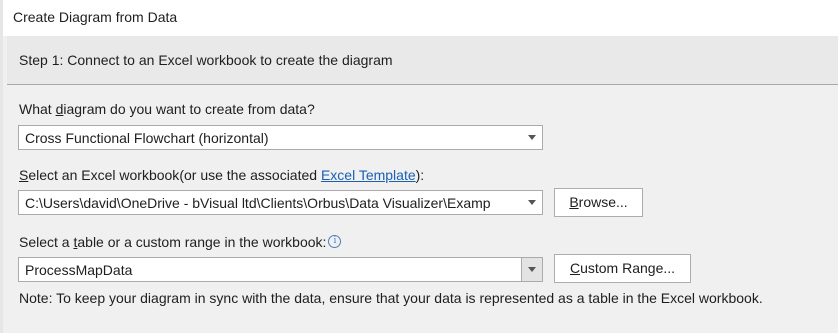  I want to click on window-left-edge, so click(1, 166).